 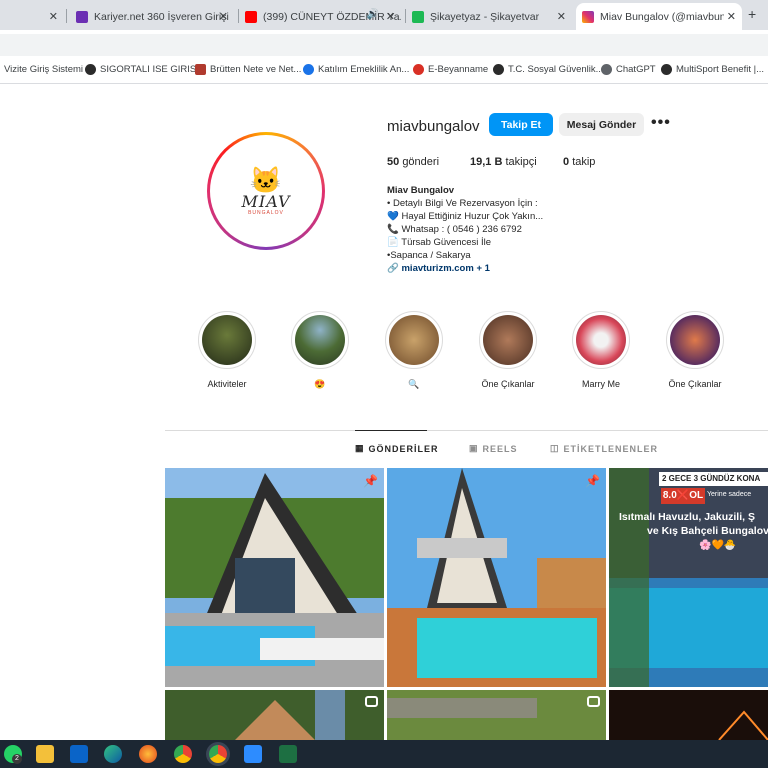 I want to click on bookmark-label: ChatGPT, so click(x=636, y=69).